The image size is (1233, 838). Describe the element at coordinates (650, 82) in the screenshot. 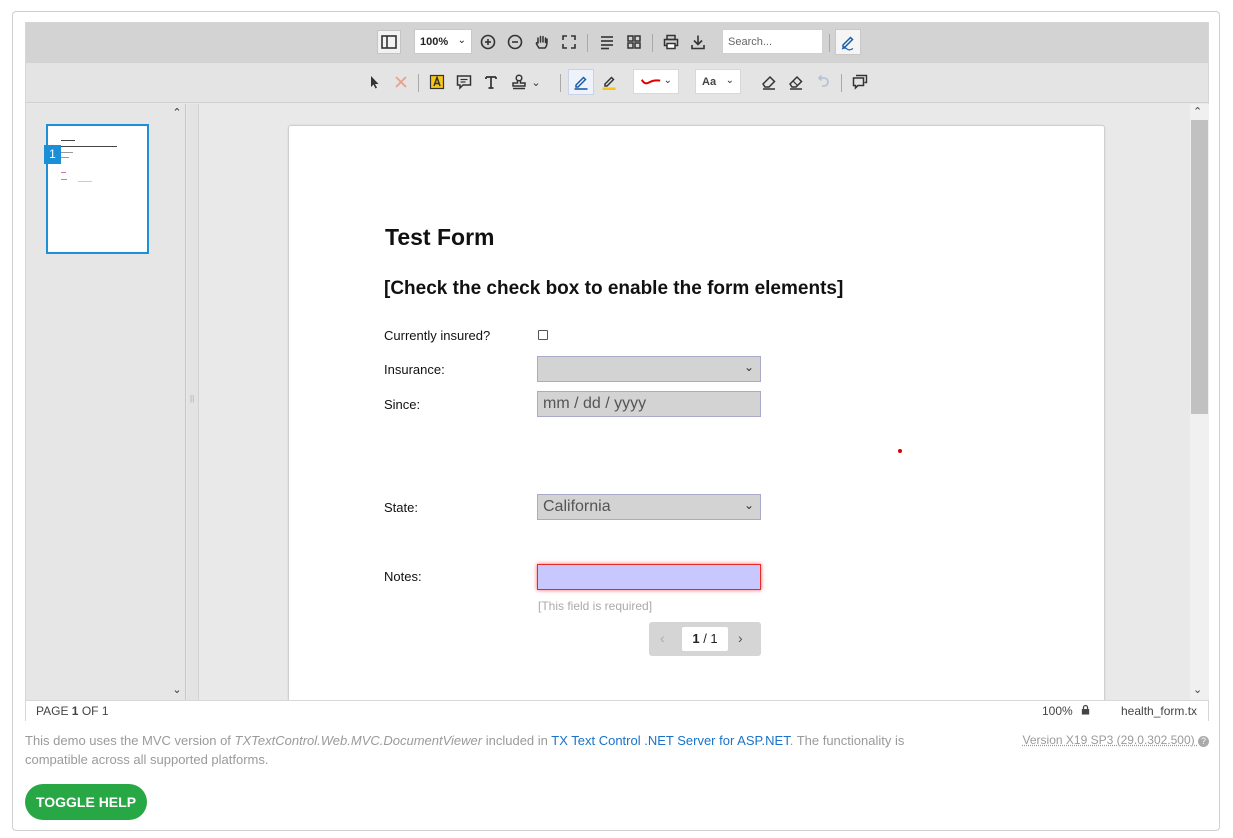

I see `ink-stroke-icon` at that location.